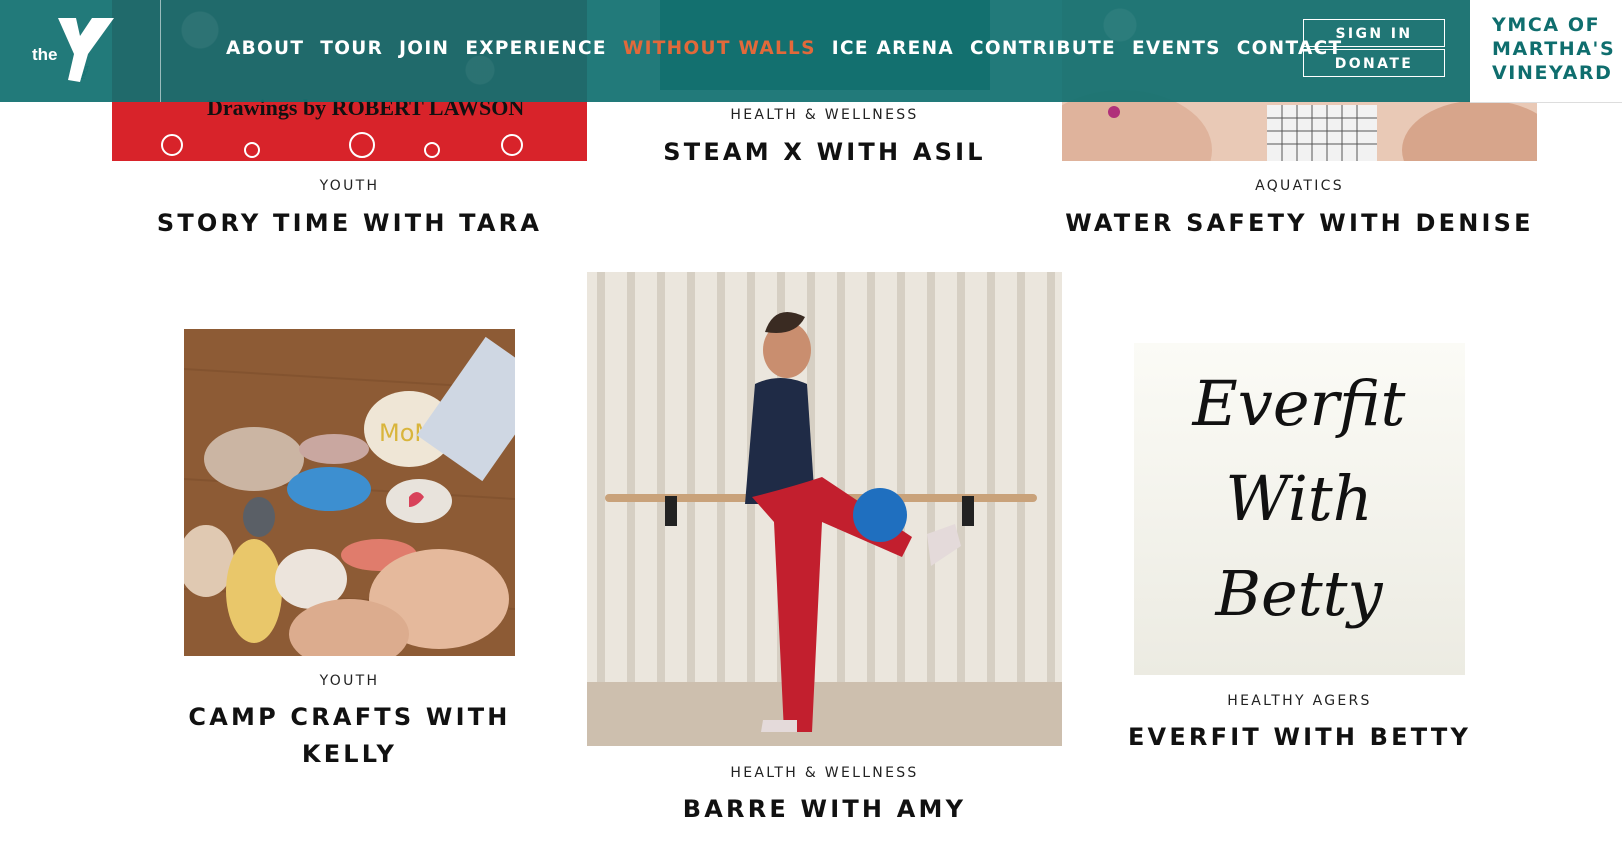 The image size is (1622, 867). Describe the element at coordinates (536, 48) in the screenshot. I see `nav-experience: EXPERIENCE` at that location.